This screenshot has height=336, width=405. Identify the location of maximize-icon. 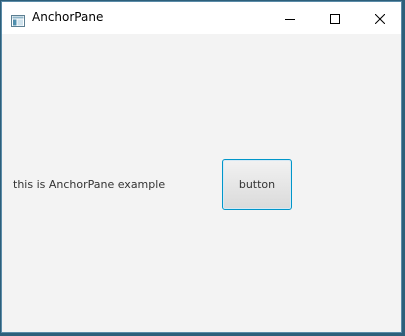
(334, 18).